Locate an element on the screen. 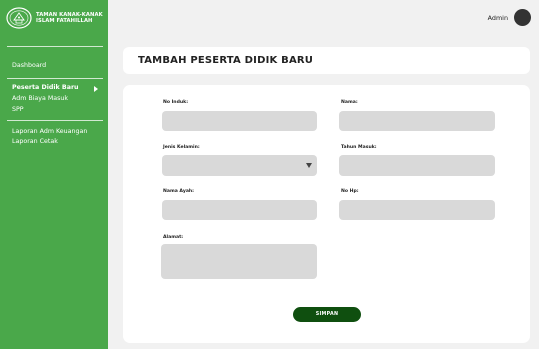  sidebar-item-peserta-didik-baru: Peserta Didik Baru is located at coordinates (45, 88).